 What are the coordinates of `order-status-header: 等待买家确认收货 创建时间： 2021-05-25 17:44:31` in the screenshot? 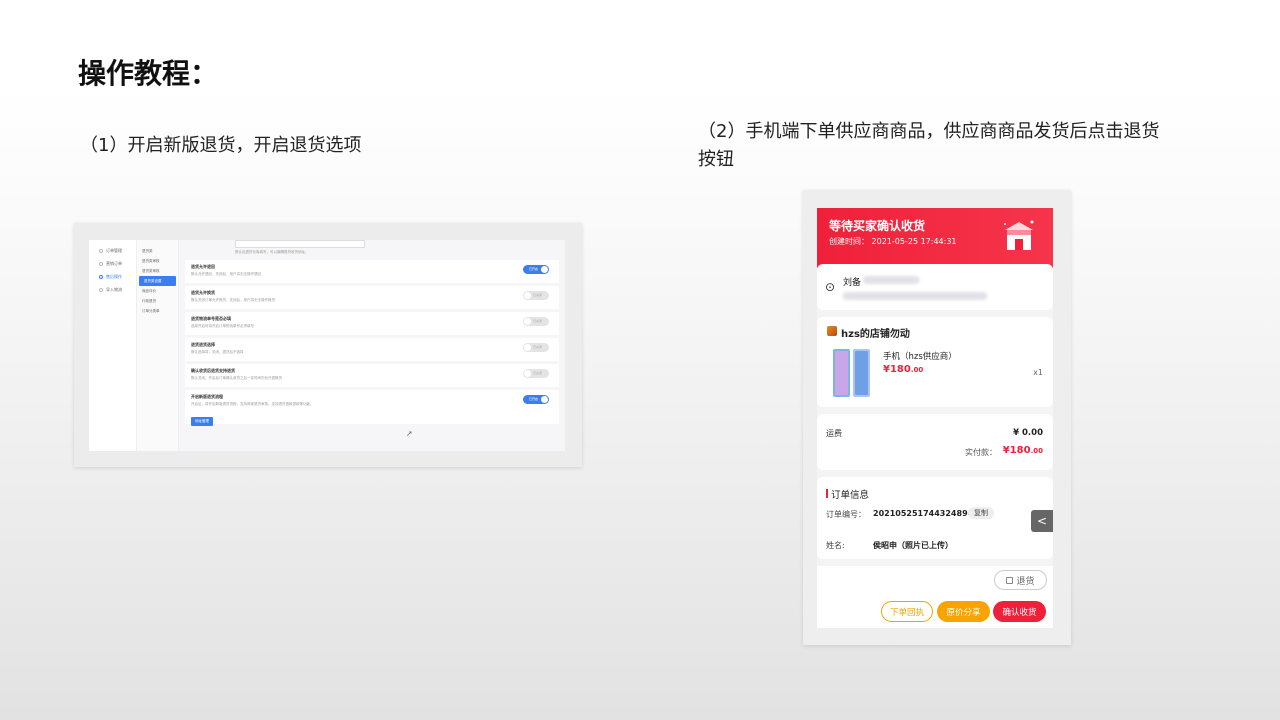 It's located at (935, 238).